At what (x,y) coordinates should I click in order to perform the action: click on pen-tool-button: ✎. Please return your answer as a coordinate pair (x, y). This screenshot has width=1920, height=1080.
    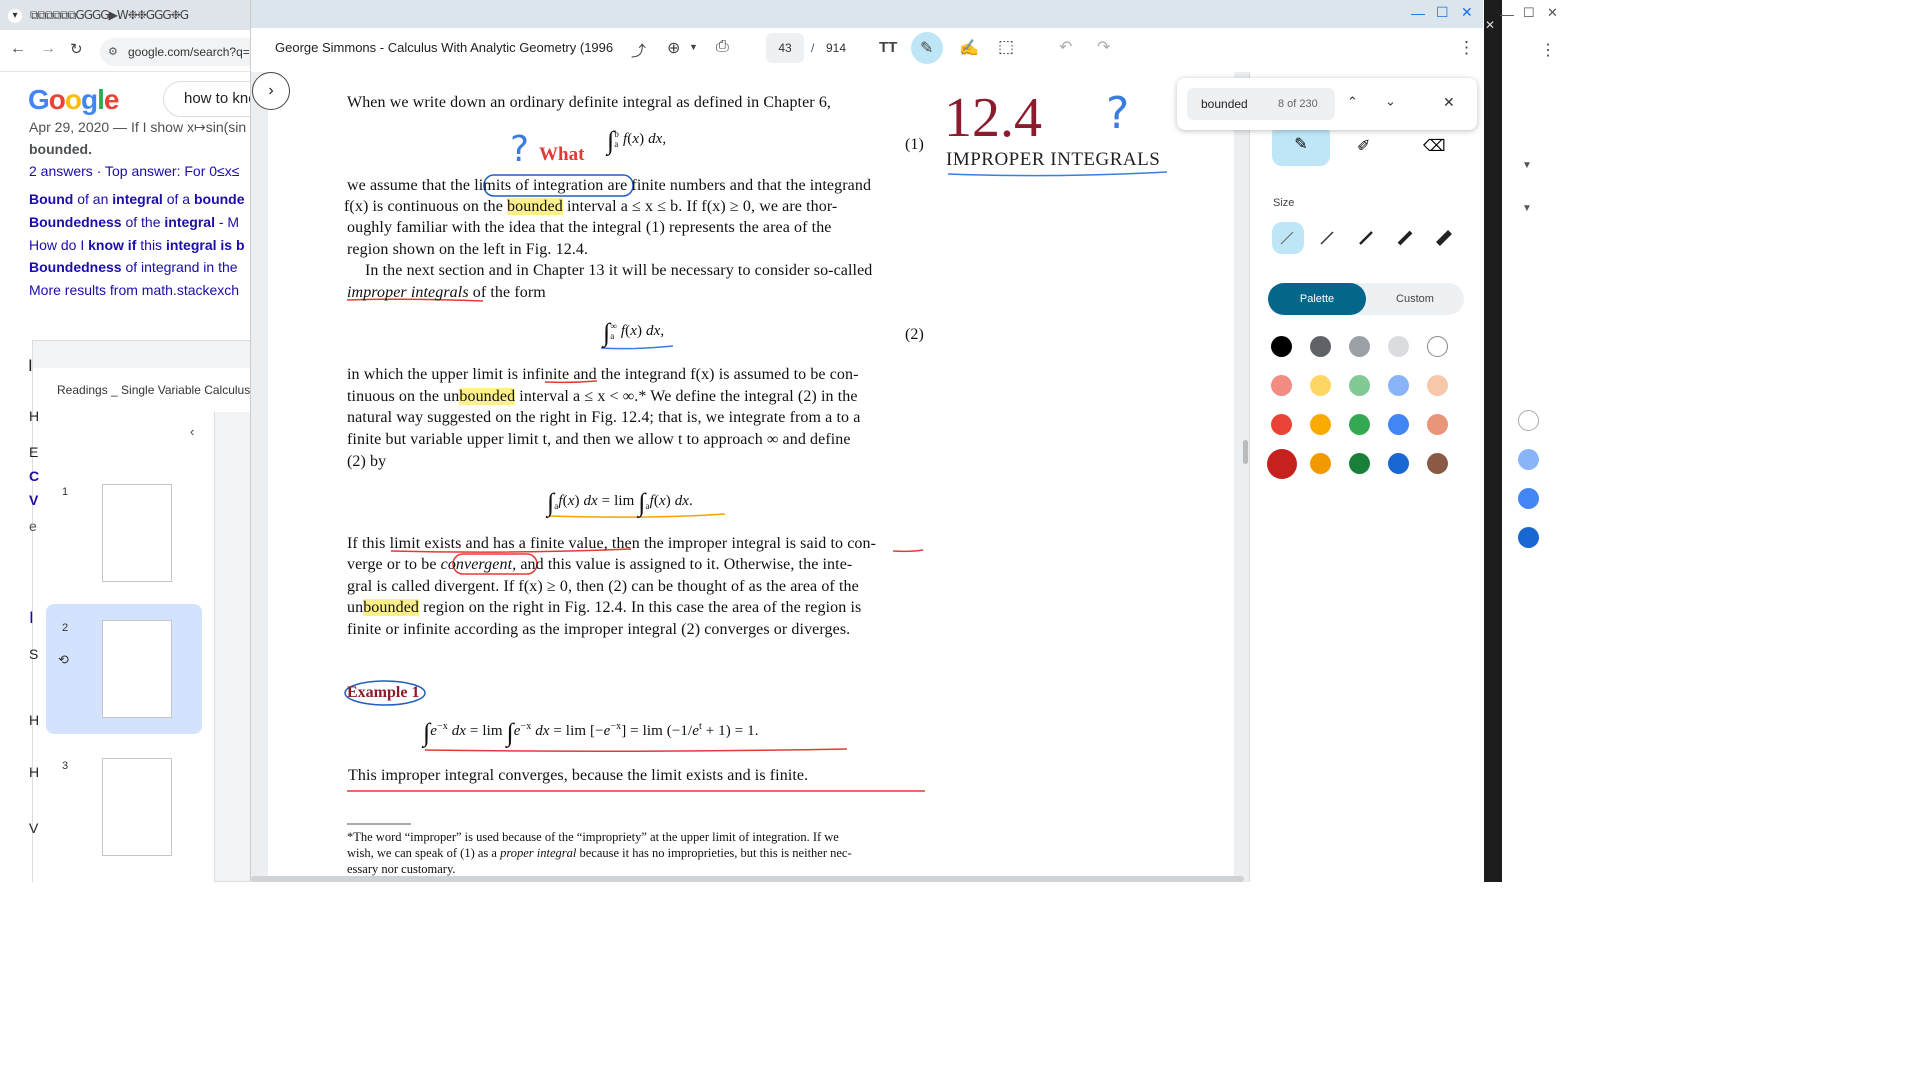
    Looking at the image, I should click on (1301, 145).